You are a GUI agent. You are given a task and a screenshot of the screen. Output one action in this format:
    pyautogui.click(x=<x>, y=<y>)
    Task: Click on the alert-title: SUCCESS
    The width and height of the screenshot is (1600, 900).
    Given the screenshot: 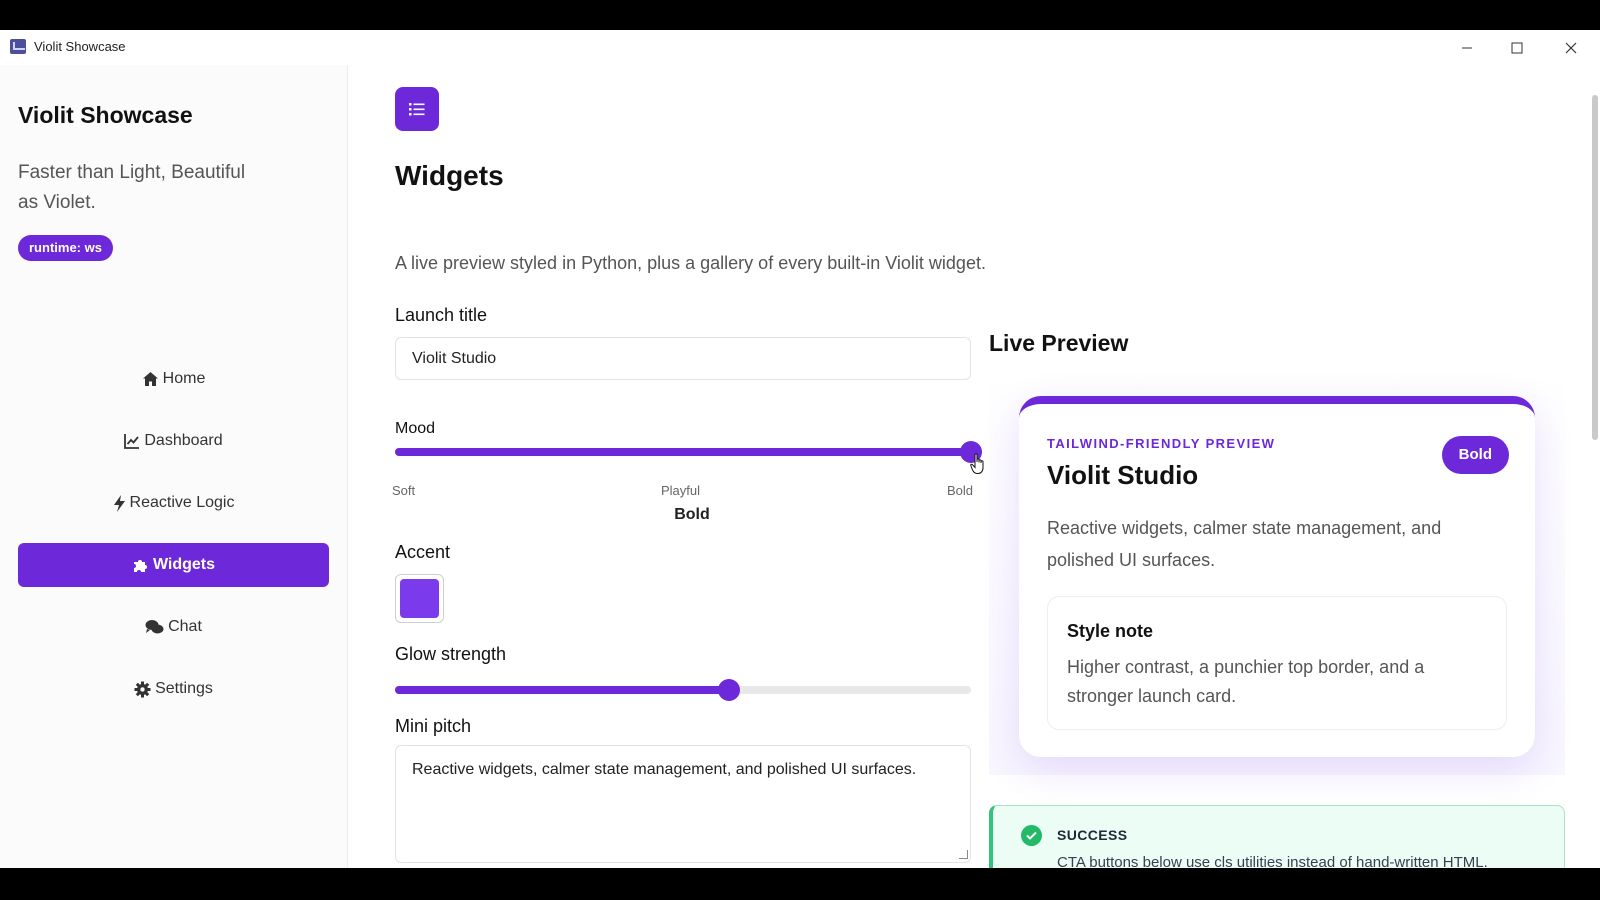 What is the action you would take?
    pyautogui.click(x=1092, y=835)
    